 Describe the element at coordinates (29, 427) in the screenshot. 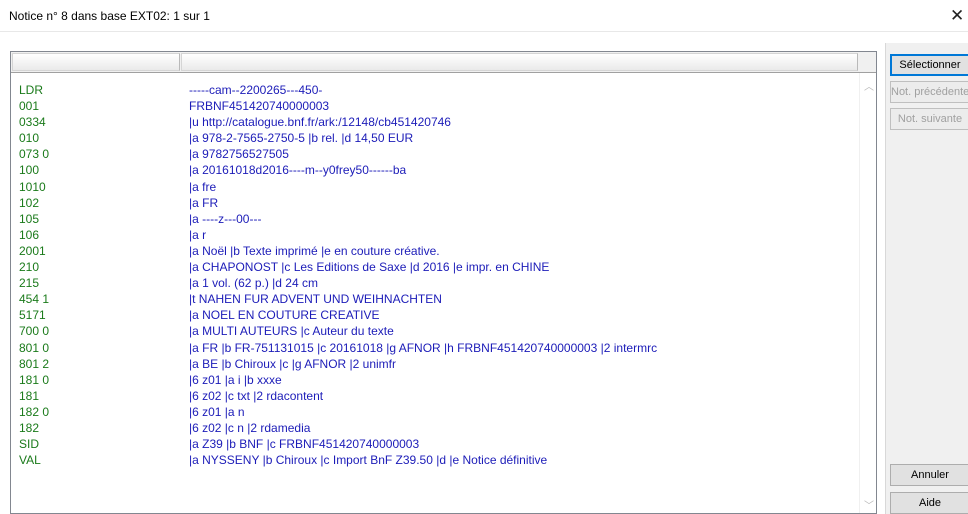

I see `record-tag: 182` at that location.